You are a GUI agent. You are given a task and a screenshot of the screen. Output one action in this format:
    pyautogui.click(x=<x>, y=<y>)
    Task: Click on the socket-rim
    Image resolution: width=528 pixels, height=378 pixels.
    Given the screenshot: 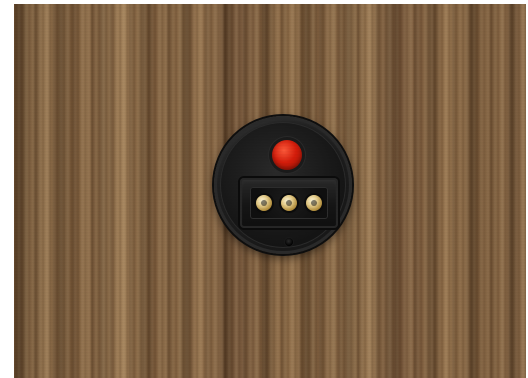 What is the action you would take?
    pyautogui.click(x=283, y=185)
    